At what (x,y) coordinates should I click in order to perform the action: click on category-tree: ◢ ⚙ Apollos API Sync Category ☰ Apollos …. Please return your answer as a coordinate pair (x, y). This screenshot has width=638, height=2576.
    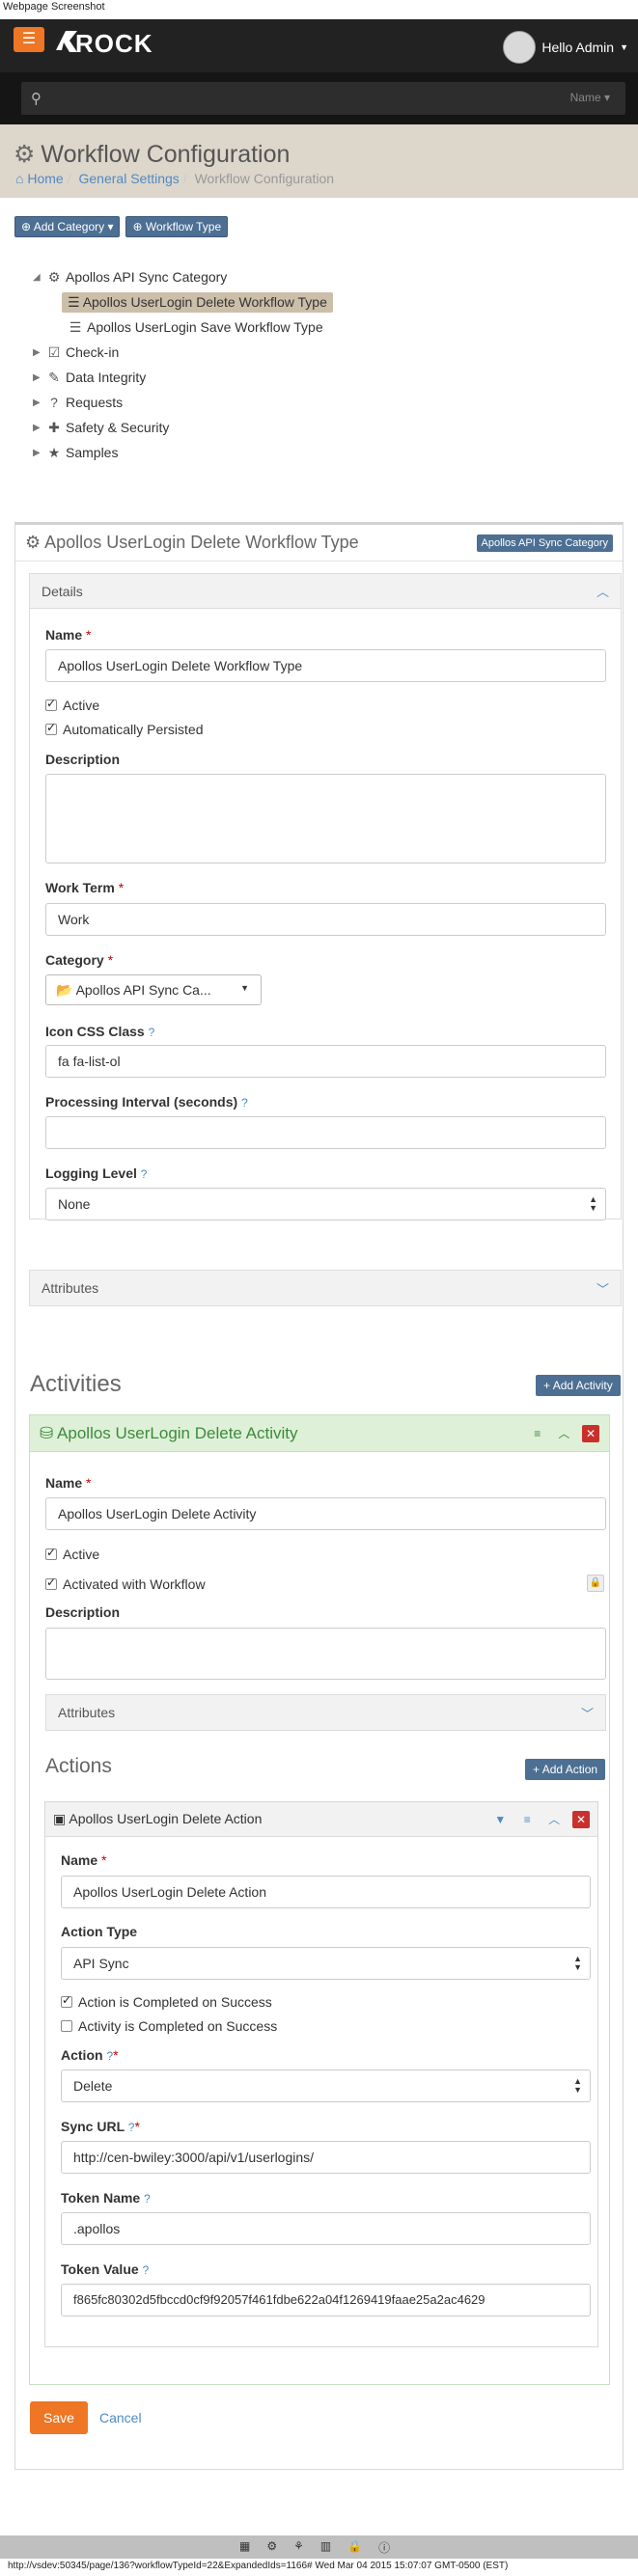
    Looking at the image, I should click on (183, 365).